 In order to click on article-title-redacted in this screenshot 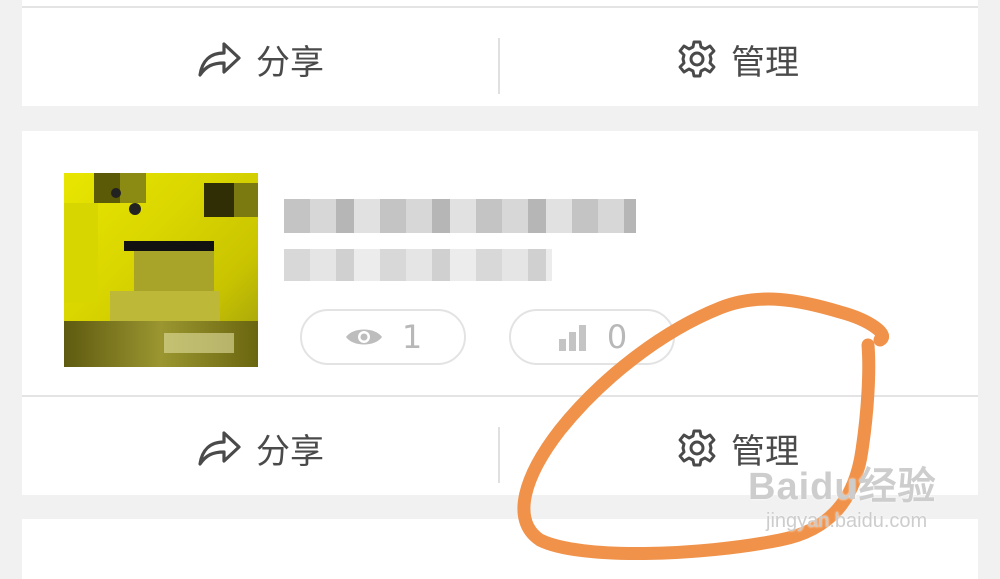, I will do `click(460, 216)`.